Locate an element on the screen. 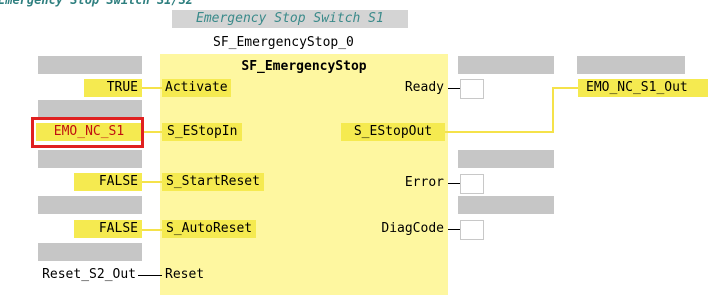 This screenshot has height=295, width=709. pin-error: Error is located at coordinates (424, 182).